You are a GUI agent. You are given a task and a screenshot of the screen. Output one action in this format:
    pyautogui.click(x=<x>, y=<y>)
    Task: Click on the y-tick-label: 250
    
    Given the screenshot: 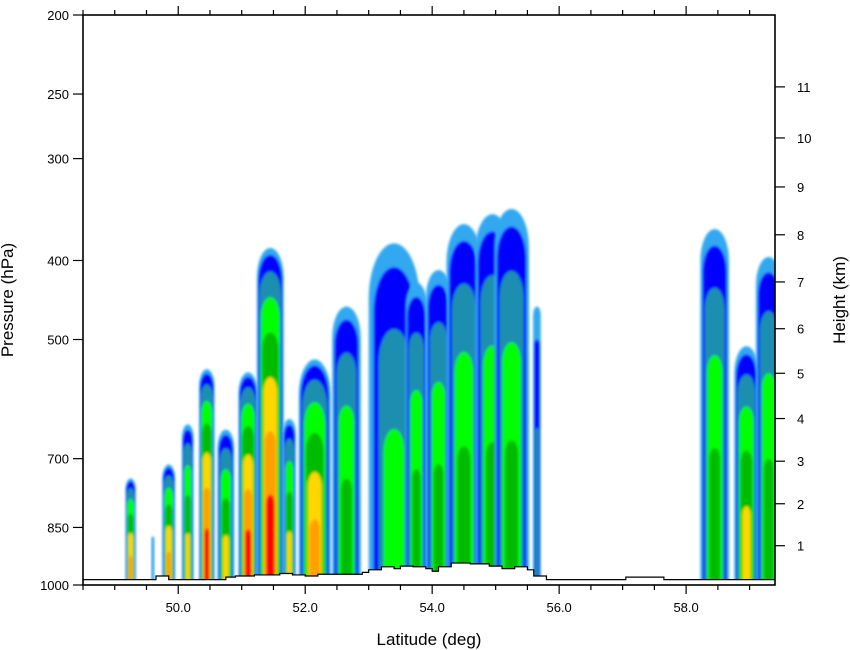 What is the action you would take?
    pyautogui.click(x=58, y=94)
    